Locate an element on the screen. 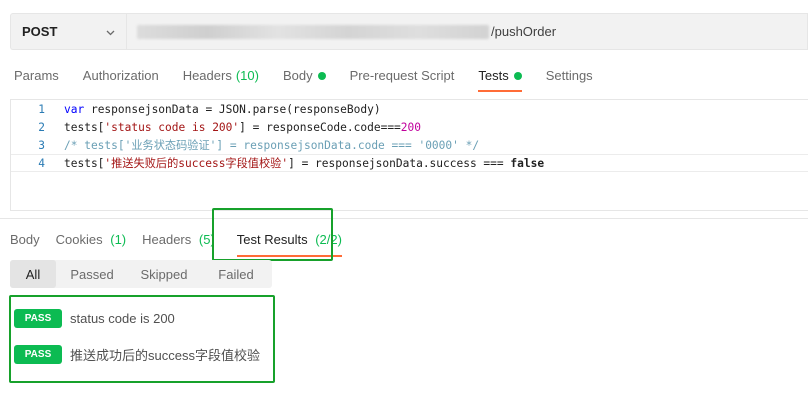  tab-params: Params is located at coordinates (36, 79).